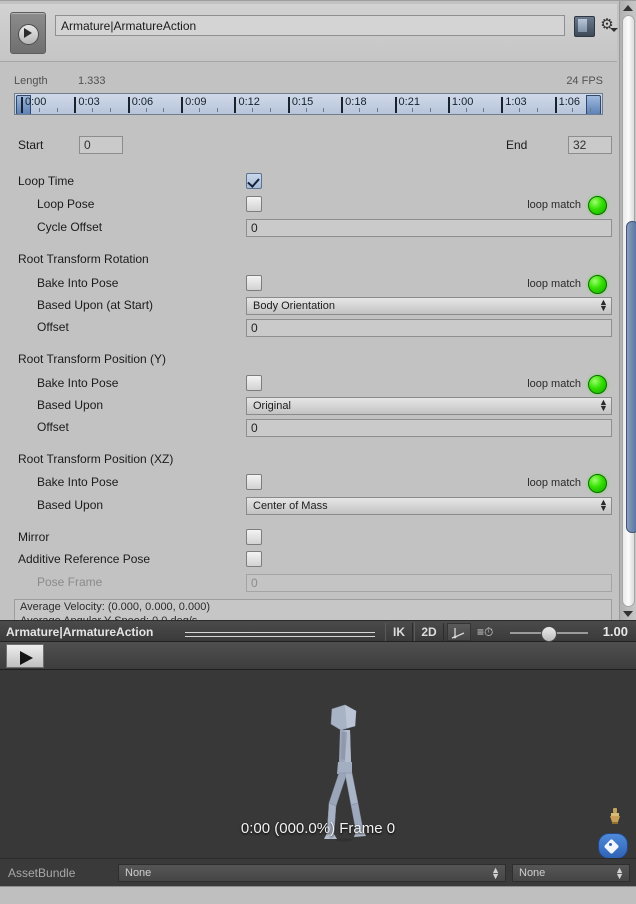 The height and width of the screenshot is (904, 636). I want to click on root-rotation-bake-row: Bake Into Pose loop match, so click(308, 284).